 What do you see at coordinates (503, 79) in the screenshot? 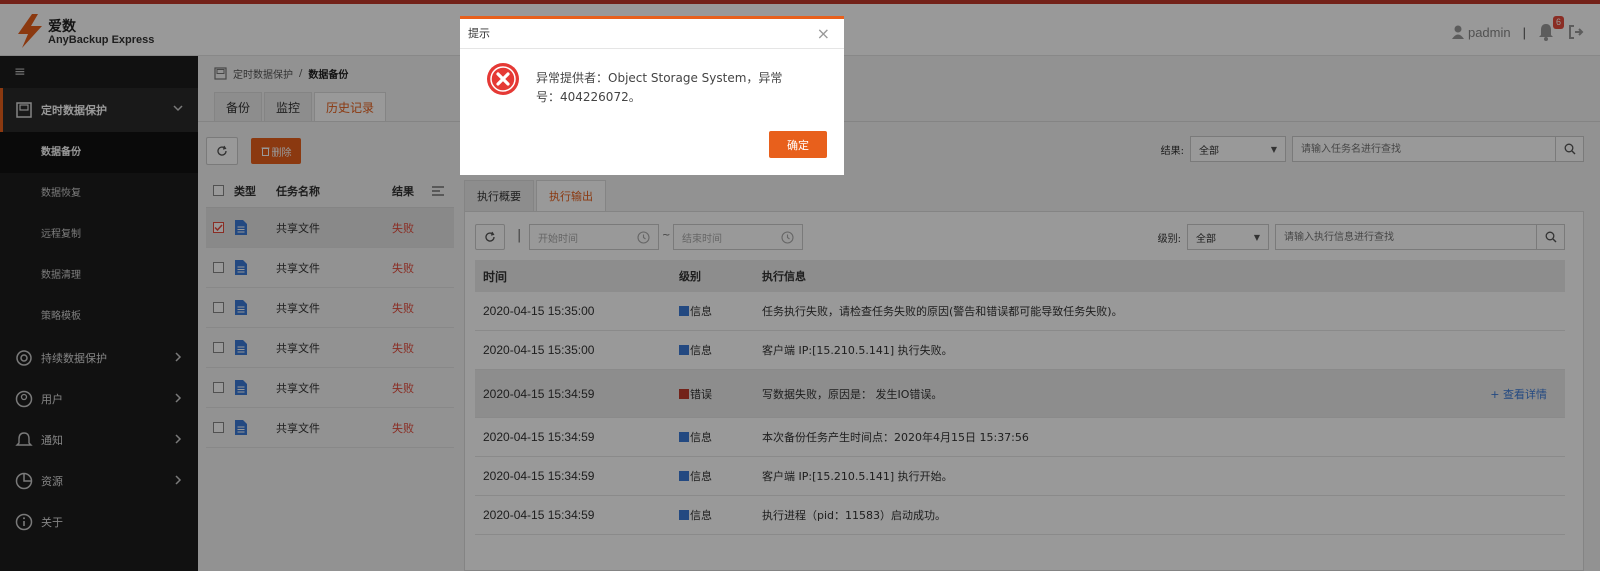
I see `error-icon` at bounding box center [503, 79].